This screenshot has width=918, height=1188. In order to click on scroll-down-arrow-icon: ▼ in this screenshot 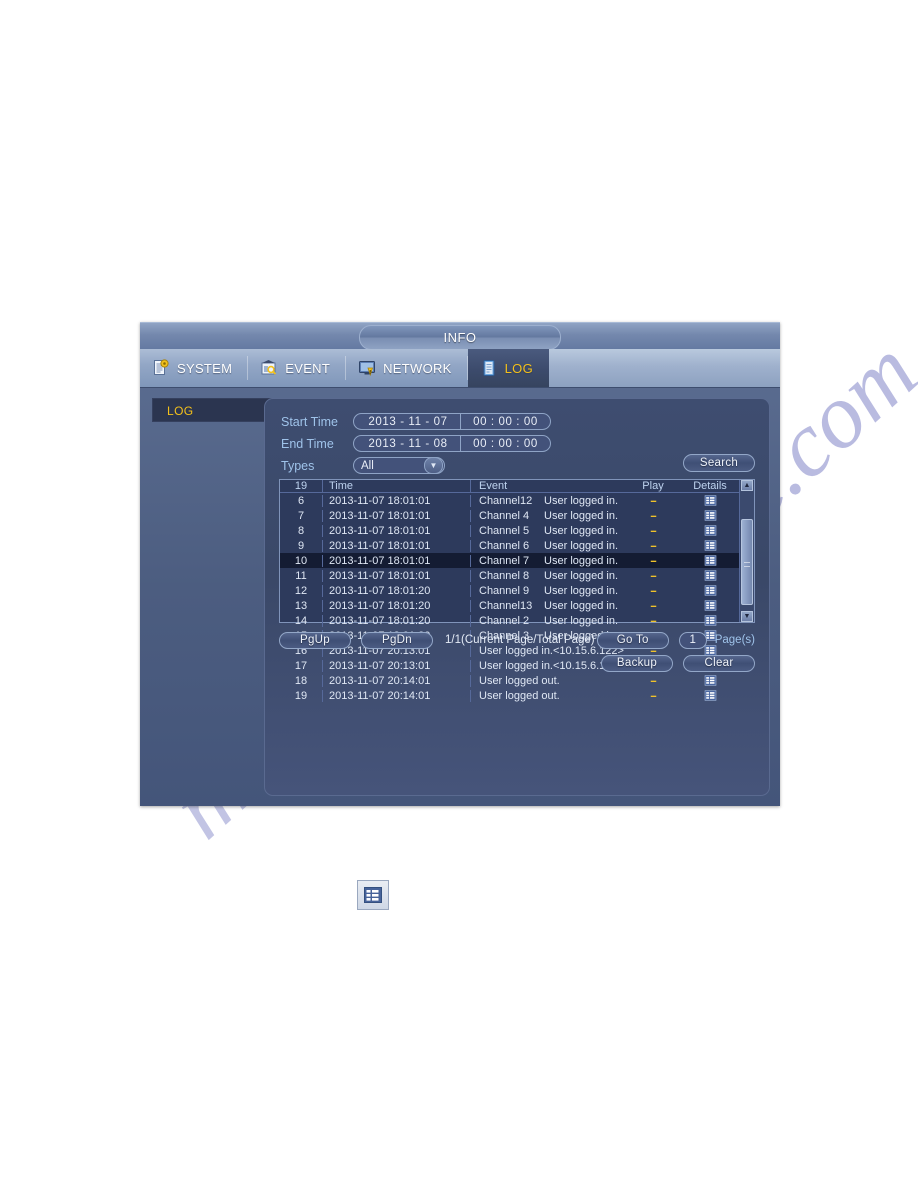, I will do `click(747, 616)`.